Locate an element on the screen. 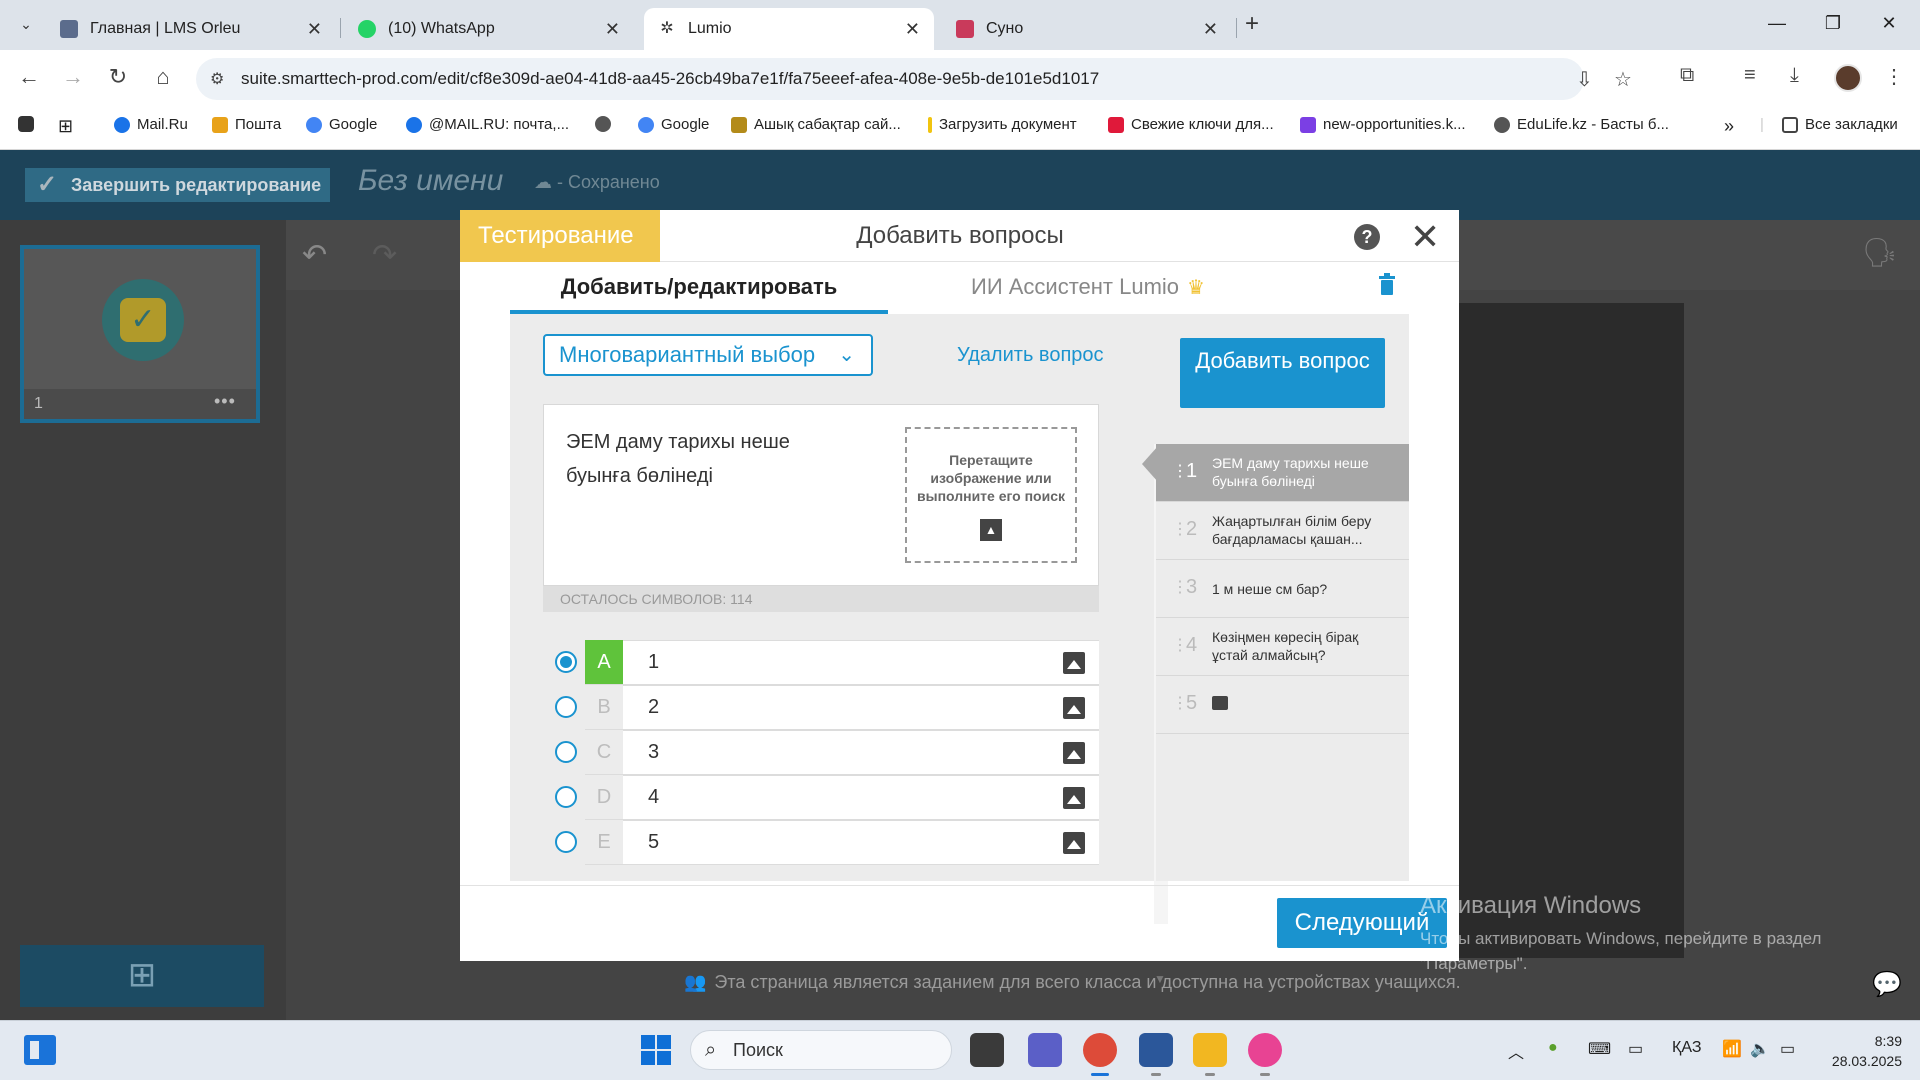 The width and height of the screenshot is (1920, 1080). home-icon: ⌂ is located at coordinates (163, 77).